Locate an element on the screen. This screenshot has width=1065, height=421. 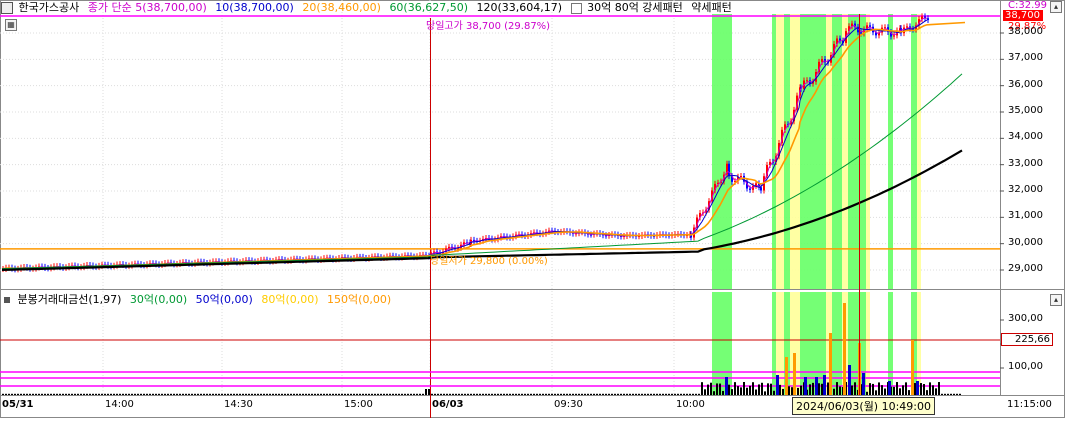
crosshair-time-label: 2024/06/03(월) 10:49:00 is located at coordinates (864, 406).